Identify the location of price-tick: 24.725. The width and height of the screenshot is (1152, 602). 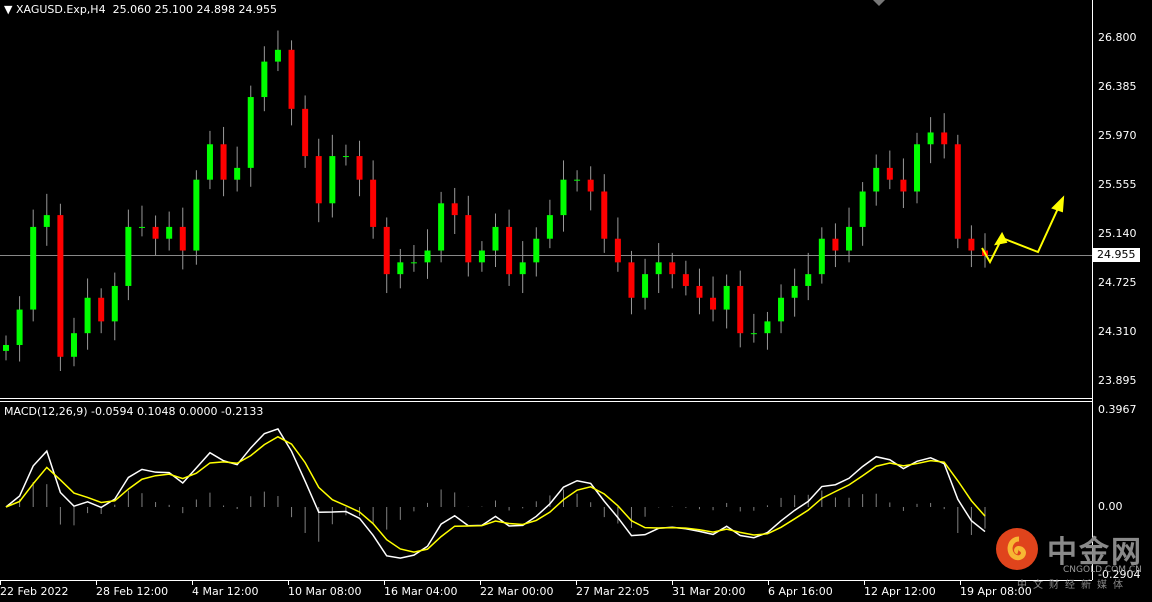
(1117, 282).